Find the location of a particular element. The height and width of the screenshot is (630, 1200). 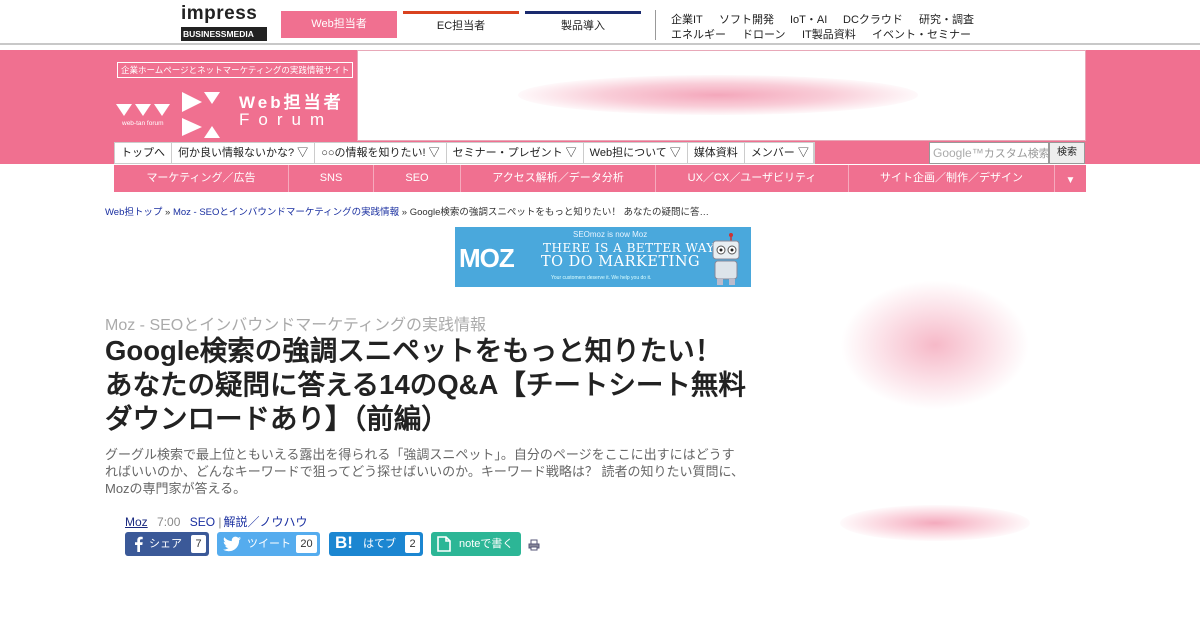

facebook-share-button: シェア 7 is located at coordinates (167, 544).